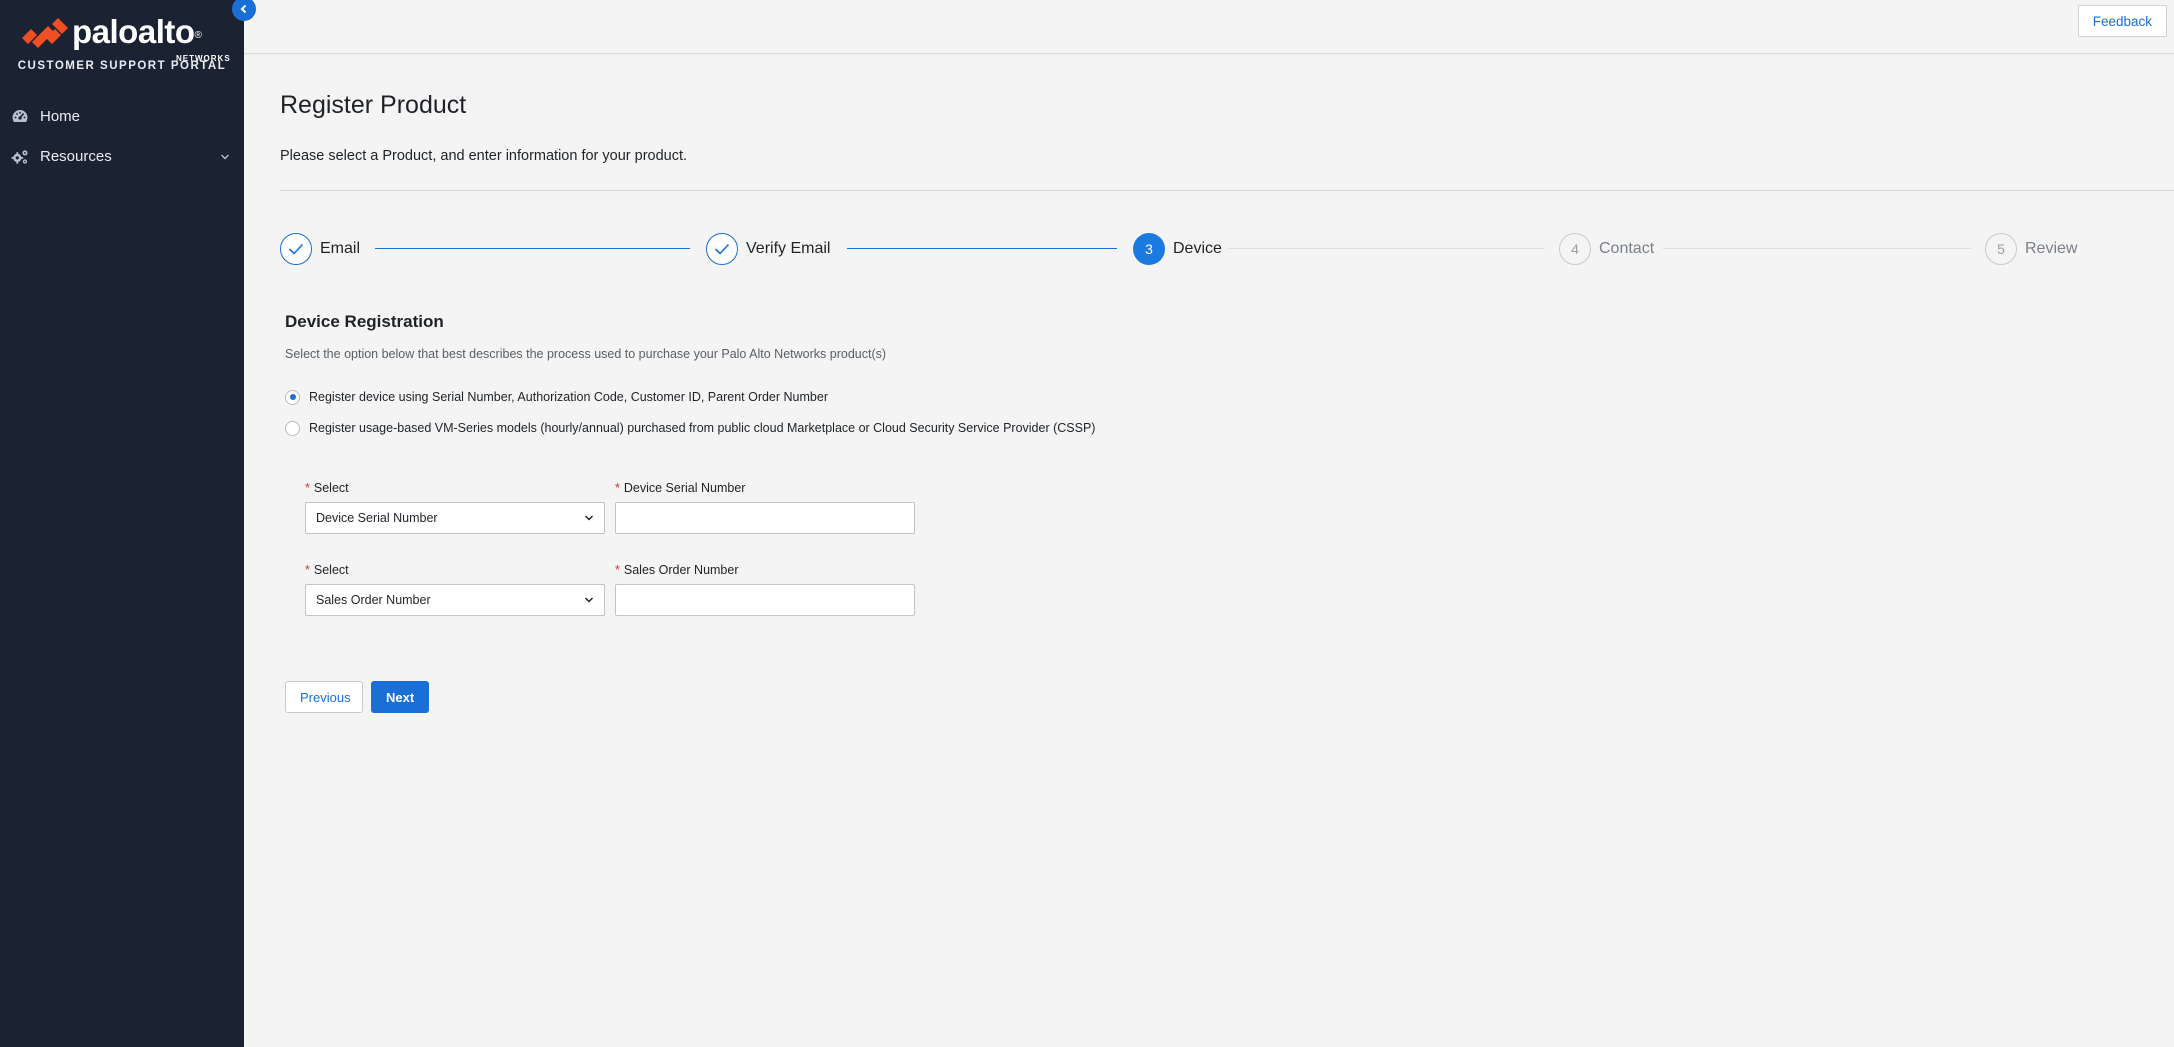 The image size is (2174, 1047). What do you see at coordinates (677, 570) in the screenshot?
I see `input-label-2: * Sales Order Number` at bounding box center [677, 570].